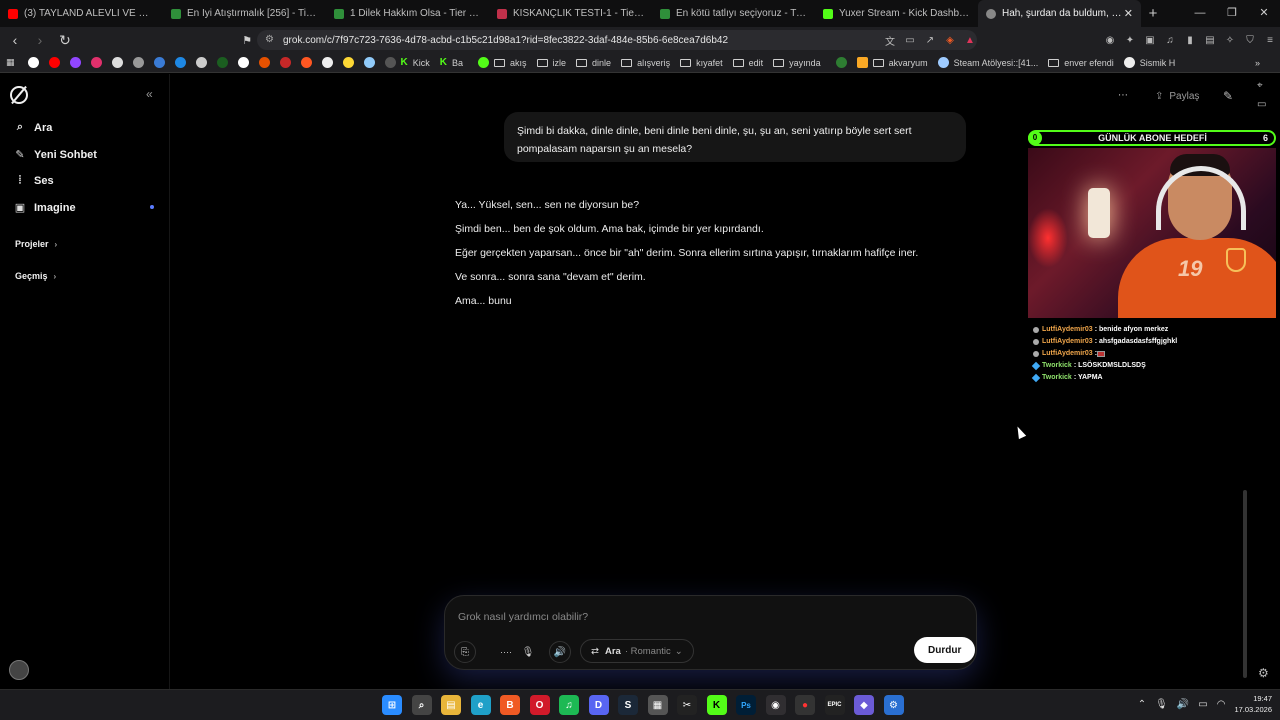  Describe the element at coordinates (1128, 13) in the screenshot. I see `close-tab-icon: ✕` at that location.